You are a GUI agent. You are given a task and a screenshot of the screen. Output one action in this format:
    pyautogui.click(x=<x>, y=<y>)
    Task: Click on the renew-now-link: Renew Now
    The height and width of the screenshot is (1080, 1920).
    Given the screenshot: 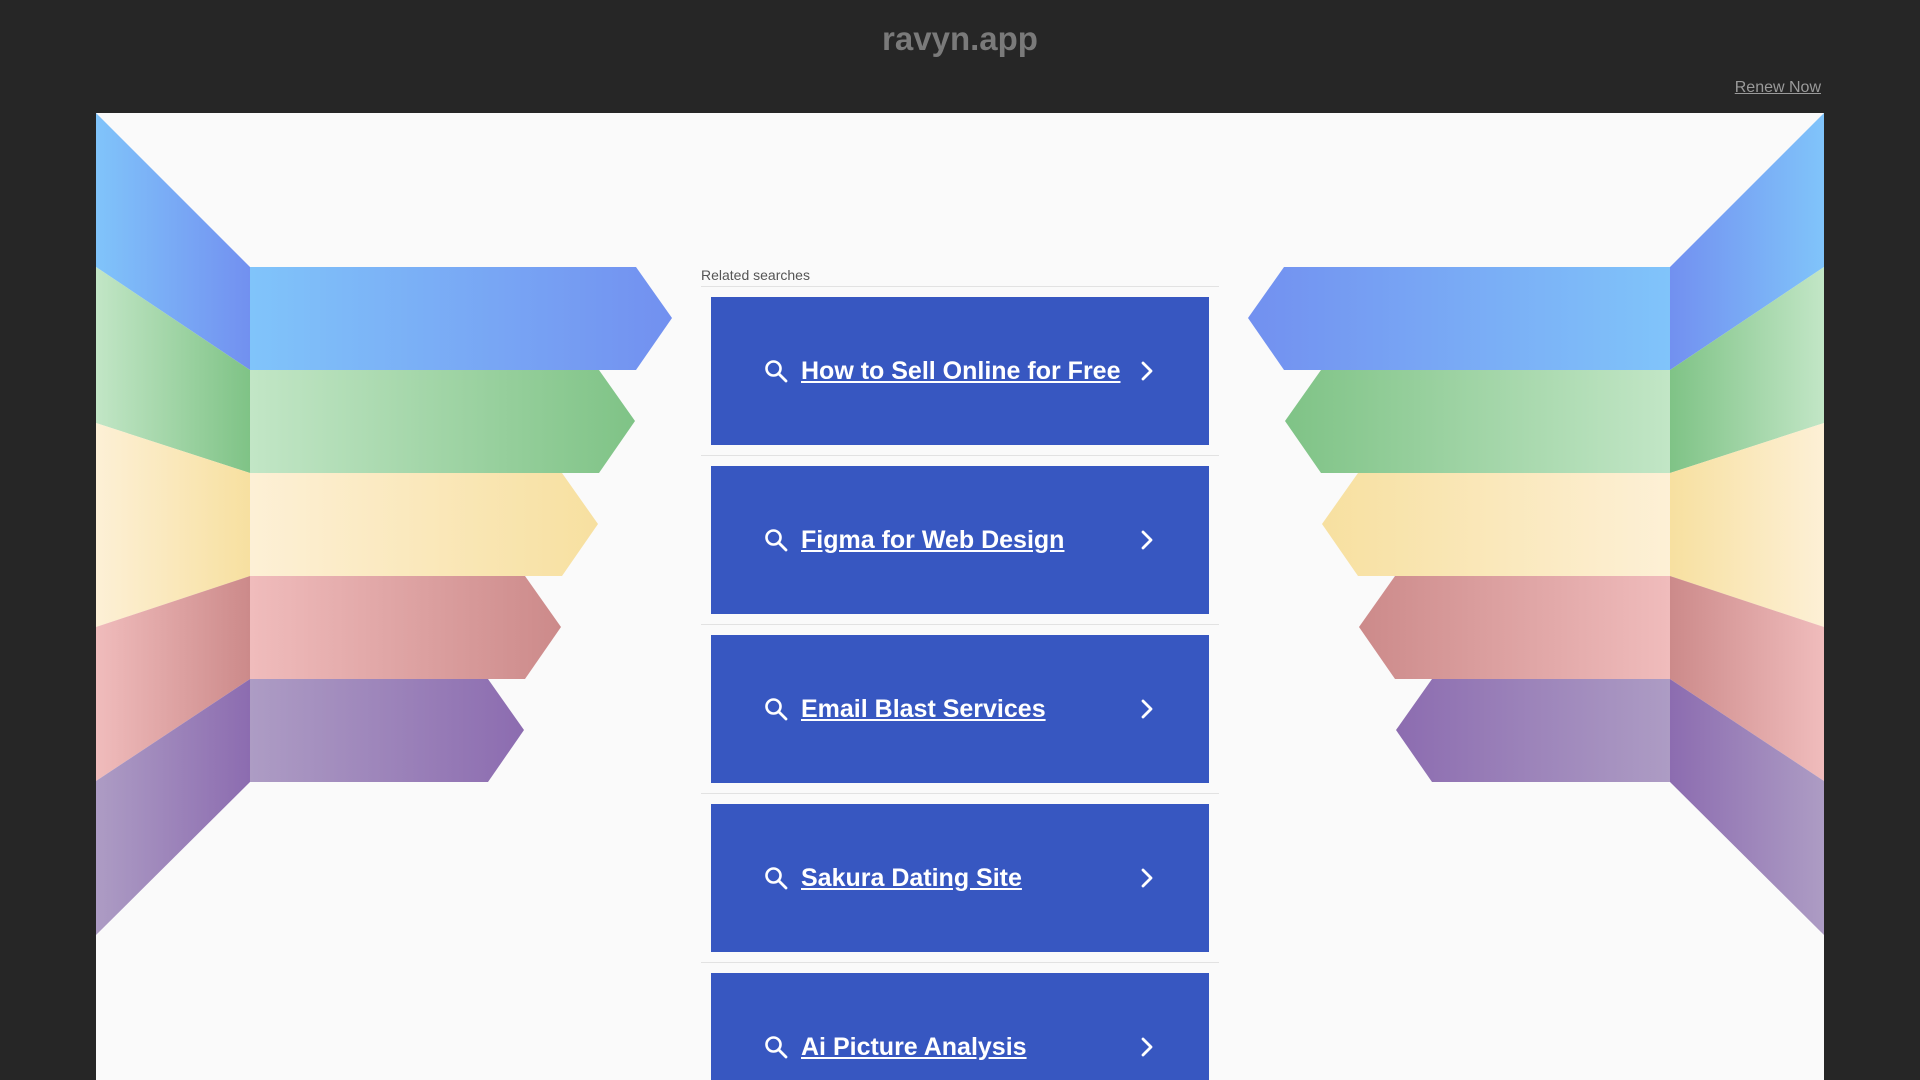 What is the action you would take?
    pyautogui.click(x=1778, y=88)
    